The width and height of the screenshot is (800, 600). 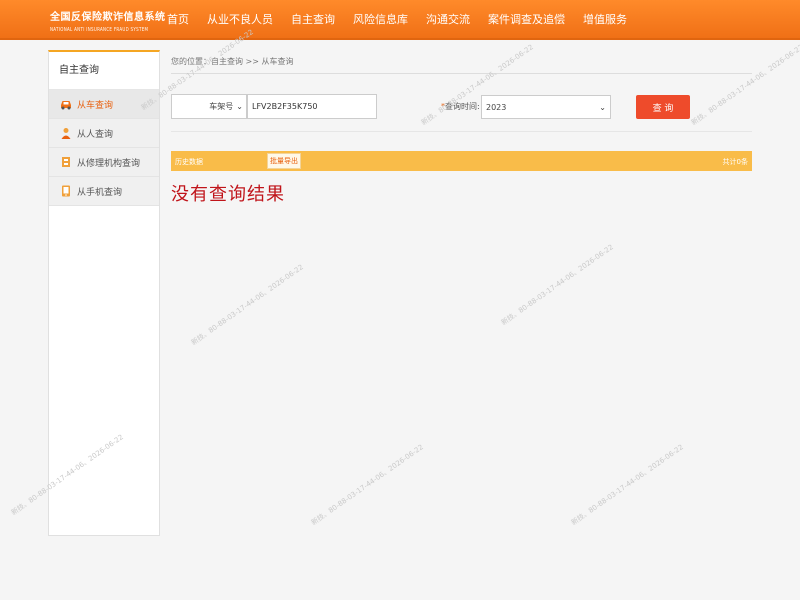 What do you see at coordinates (109, 163) in the screenshot?
I see `sidebar-item-label: 从修理机构查询` at bounding box center [109, 163].